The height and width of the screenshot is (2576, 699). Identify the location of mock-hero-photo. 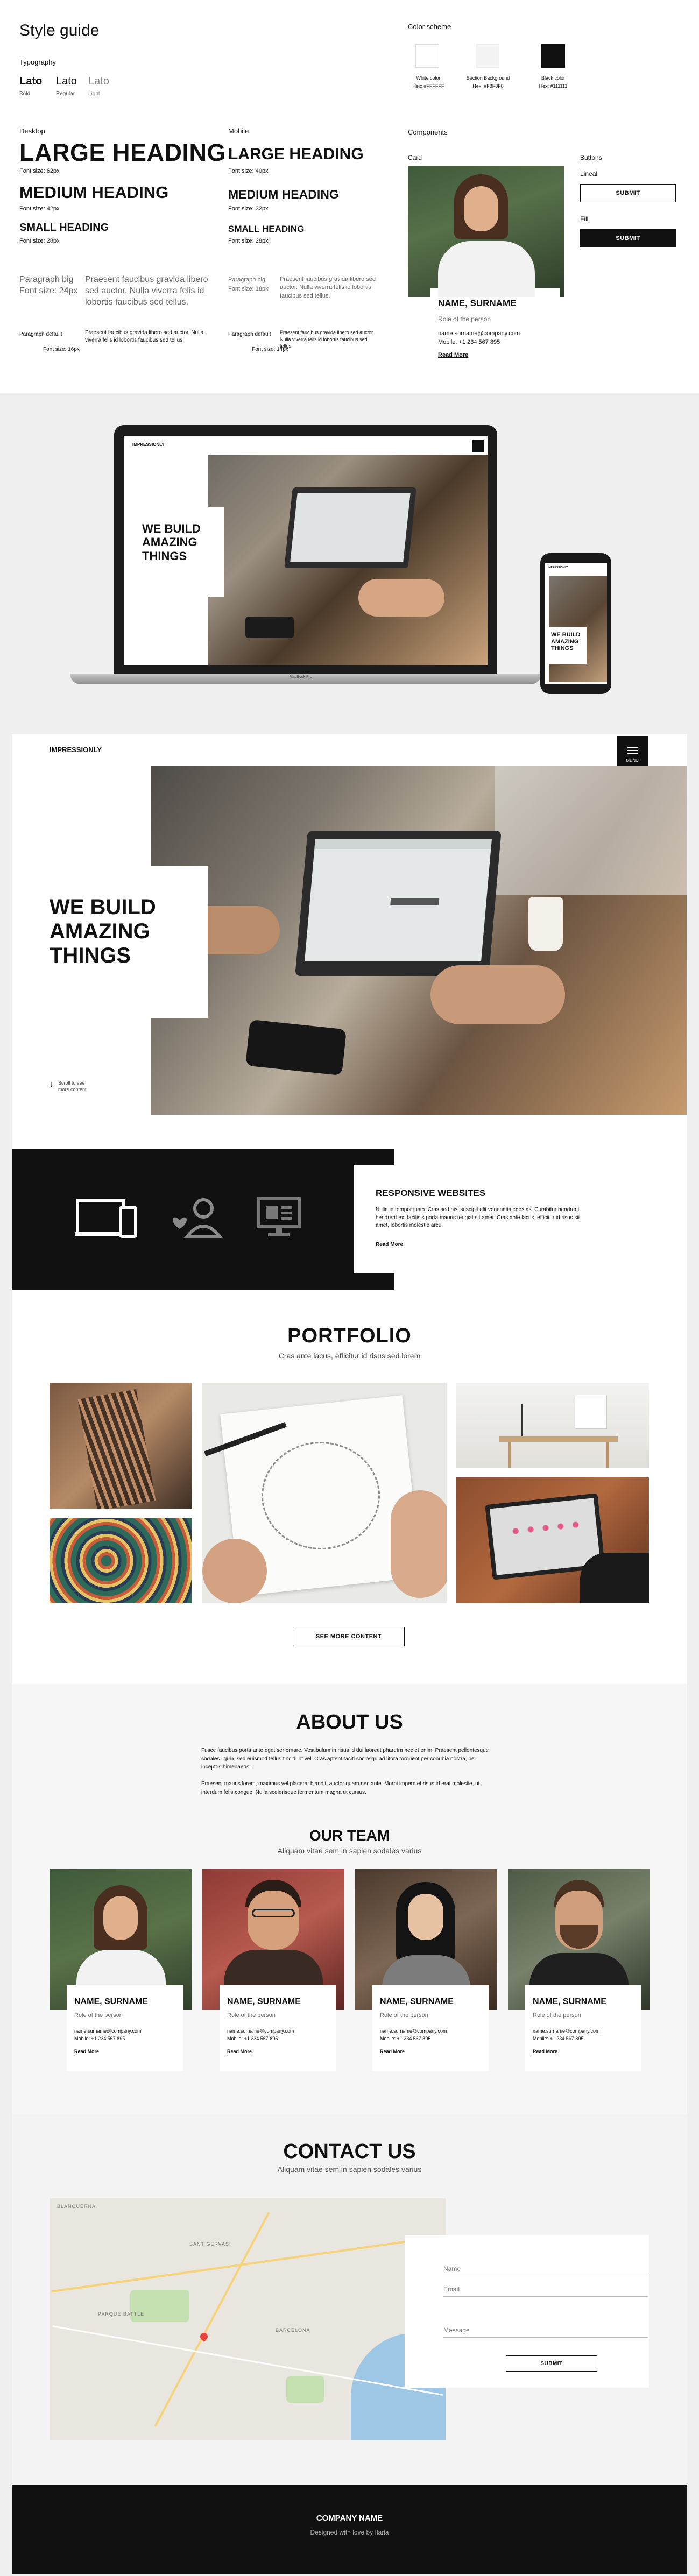
(348, 560).